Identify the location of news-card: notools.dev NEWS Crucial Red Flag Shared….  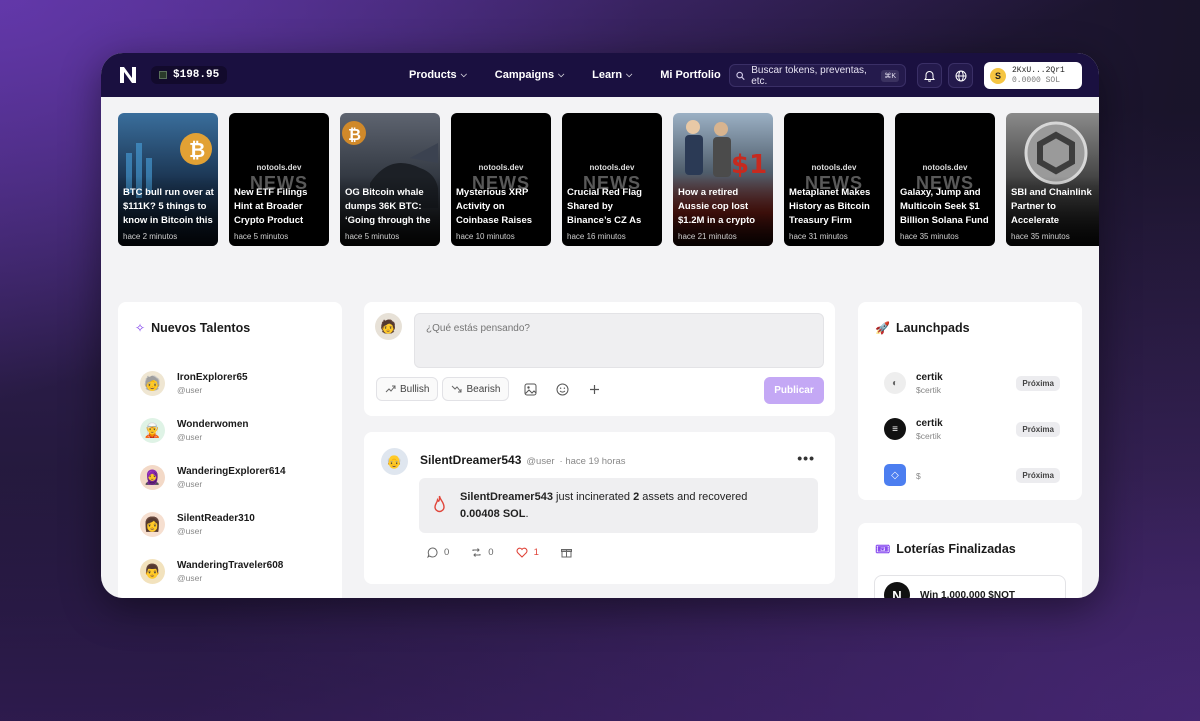
(612, 179).